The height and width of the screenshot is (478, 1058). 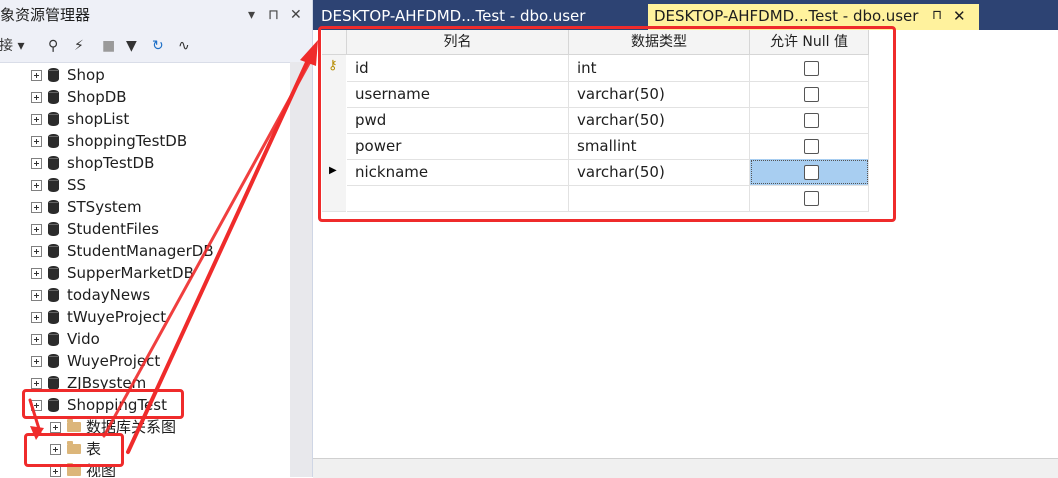 I want to click on primary-key-icon: ⚷, so click(x=333, y=65).